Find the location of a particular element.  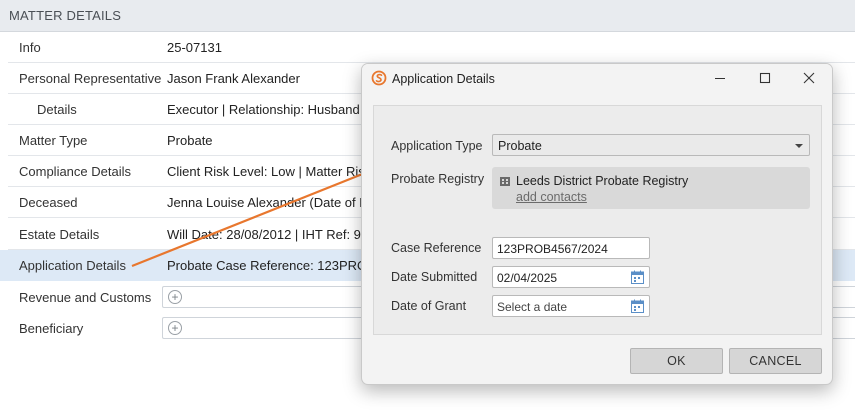

row-label: Personal Representative is located at coordinates (90, 78).